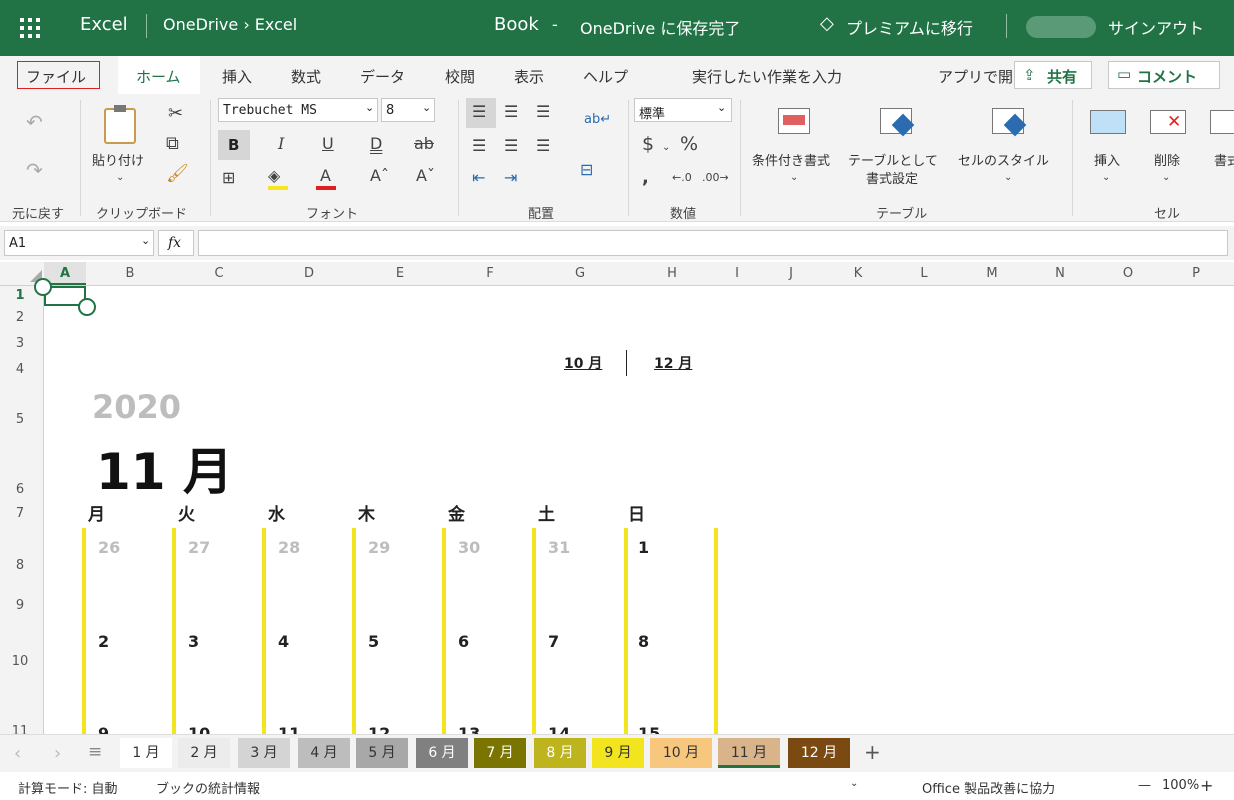  I want to click on sheet-tab: 4 月, so click(324, 753).